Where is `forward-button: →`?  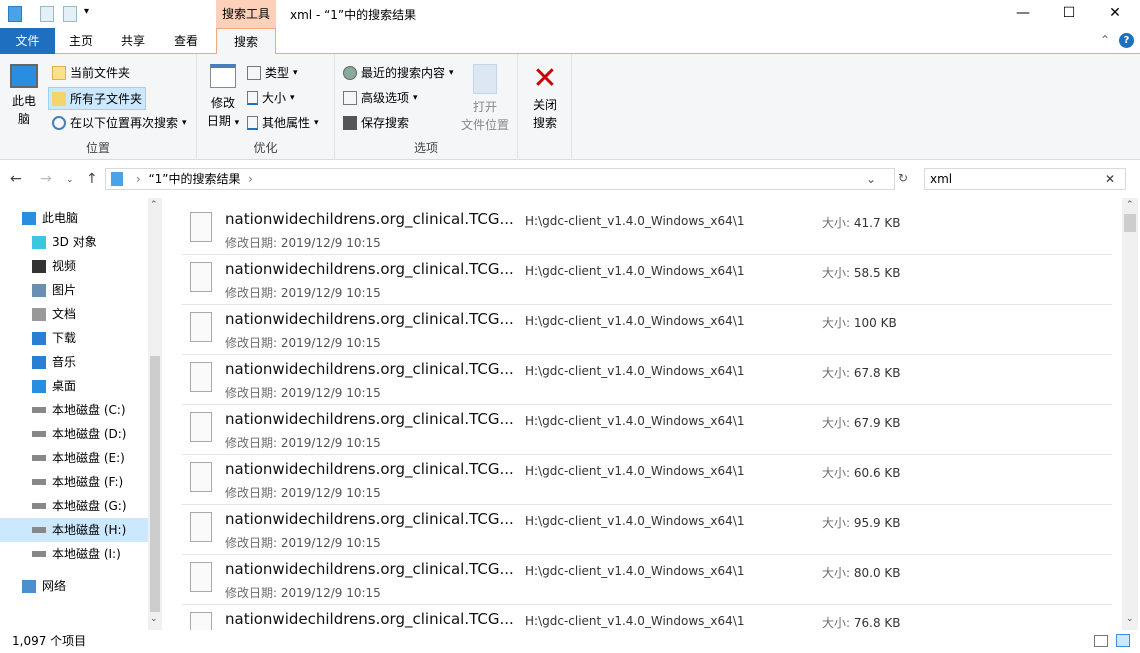
forward-button: → is located at coordinates (46, 179).